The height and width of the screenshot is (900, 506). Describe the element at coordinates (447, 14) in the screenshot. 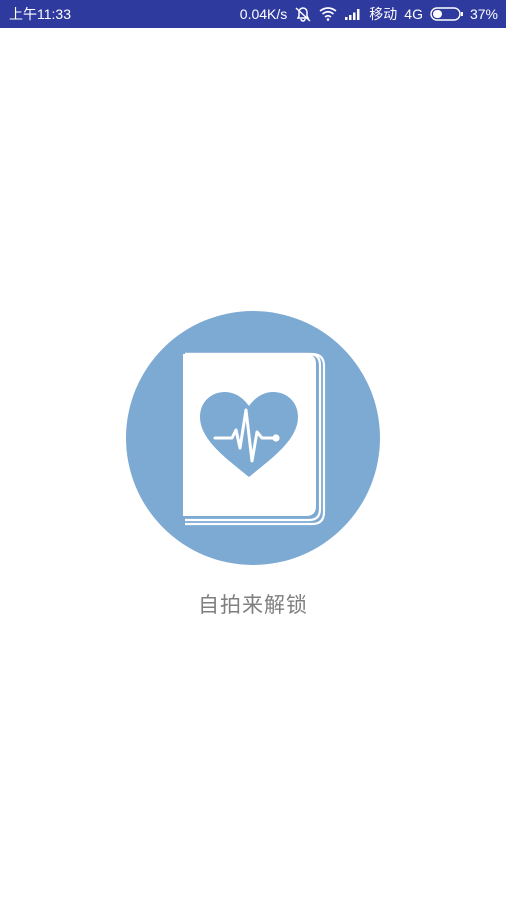

I see `battery-icon` at that location.